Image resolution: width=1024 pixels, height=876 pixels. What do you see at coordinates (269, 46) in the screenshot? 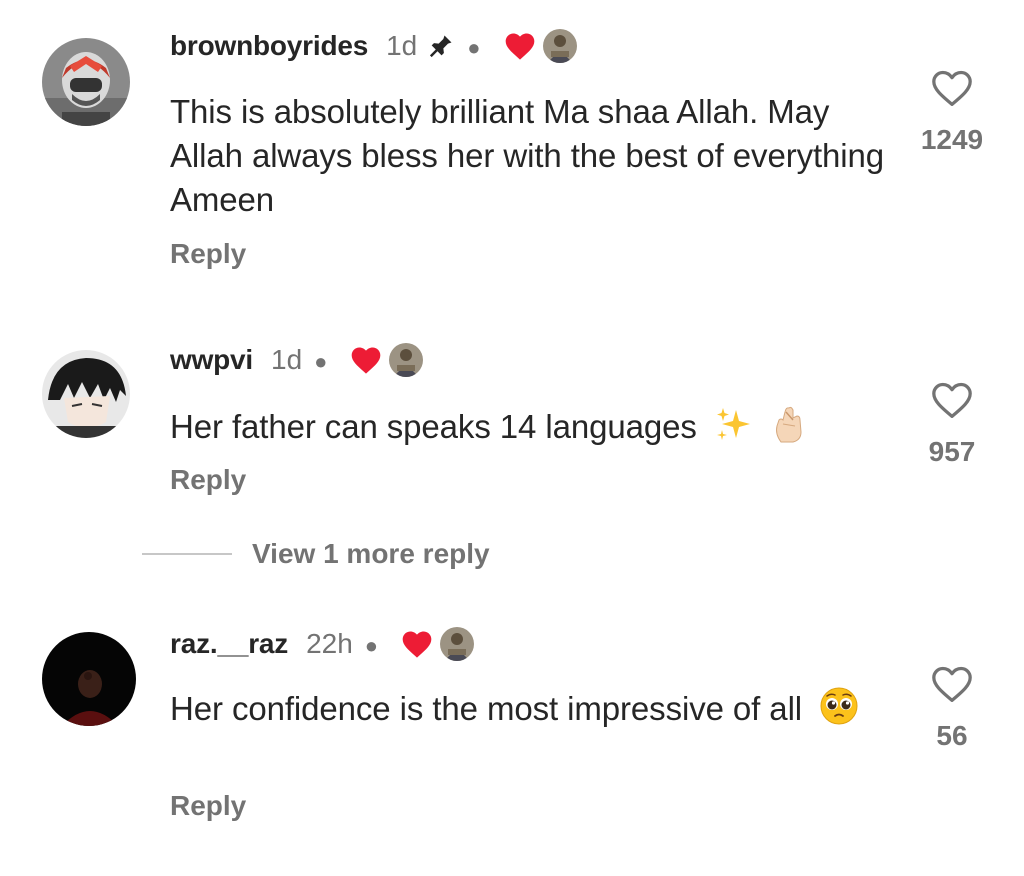
I see `username: brownboyrides` at bounding box center [269, 46].